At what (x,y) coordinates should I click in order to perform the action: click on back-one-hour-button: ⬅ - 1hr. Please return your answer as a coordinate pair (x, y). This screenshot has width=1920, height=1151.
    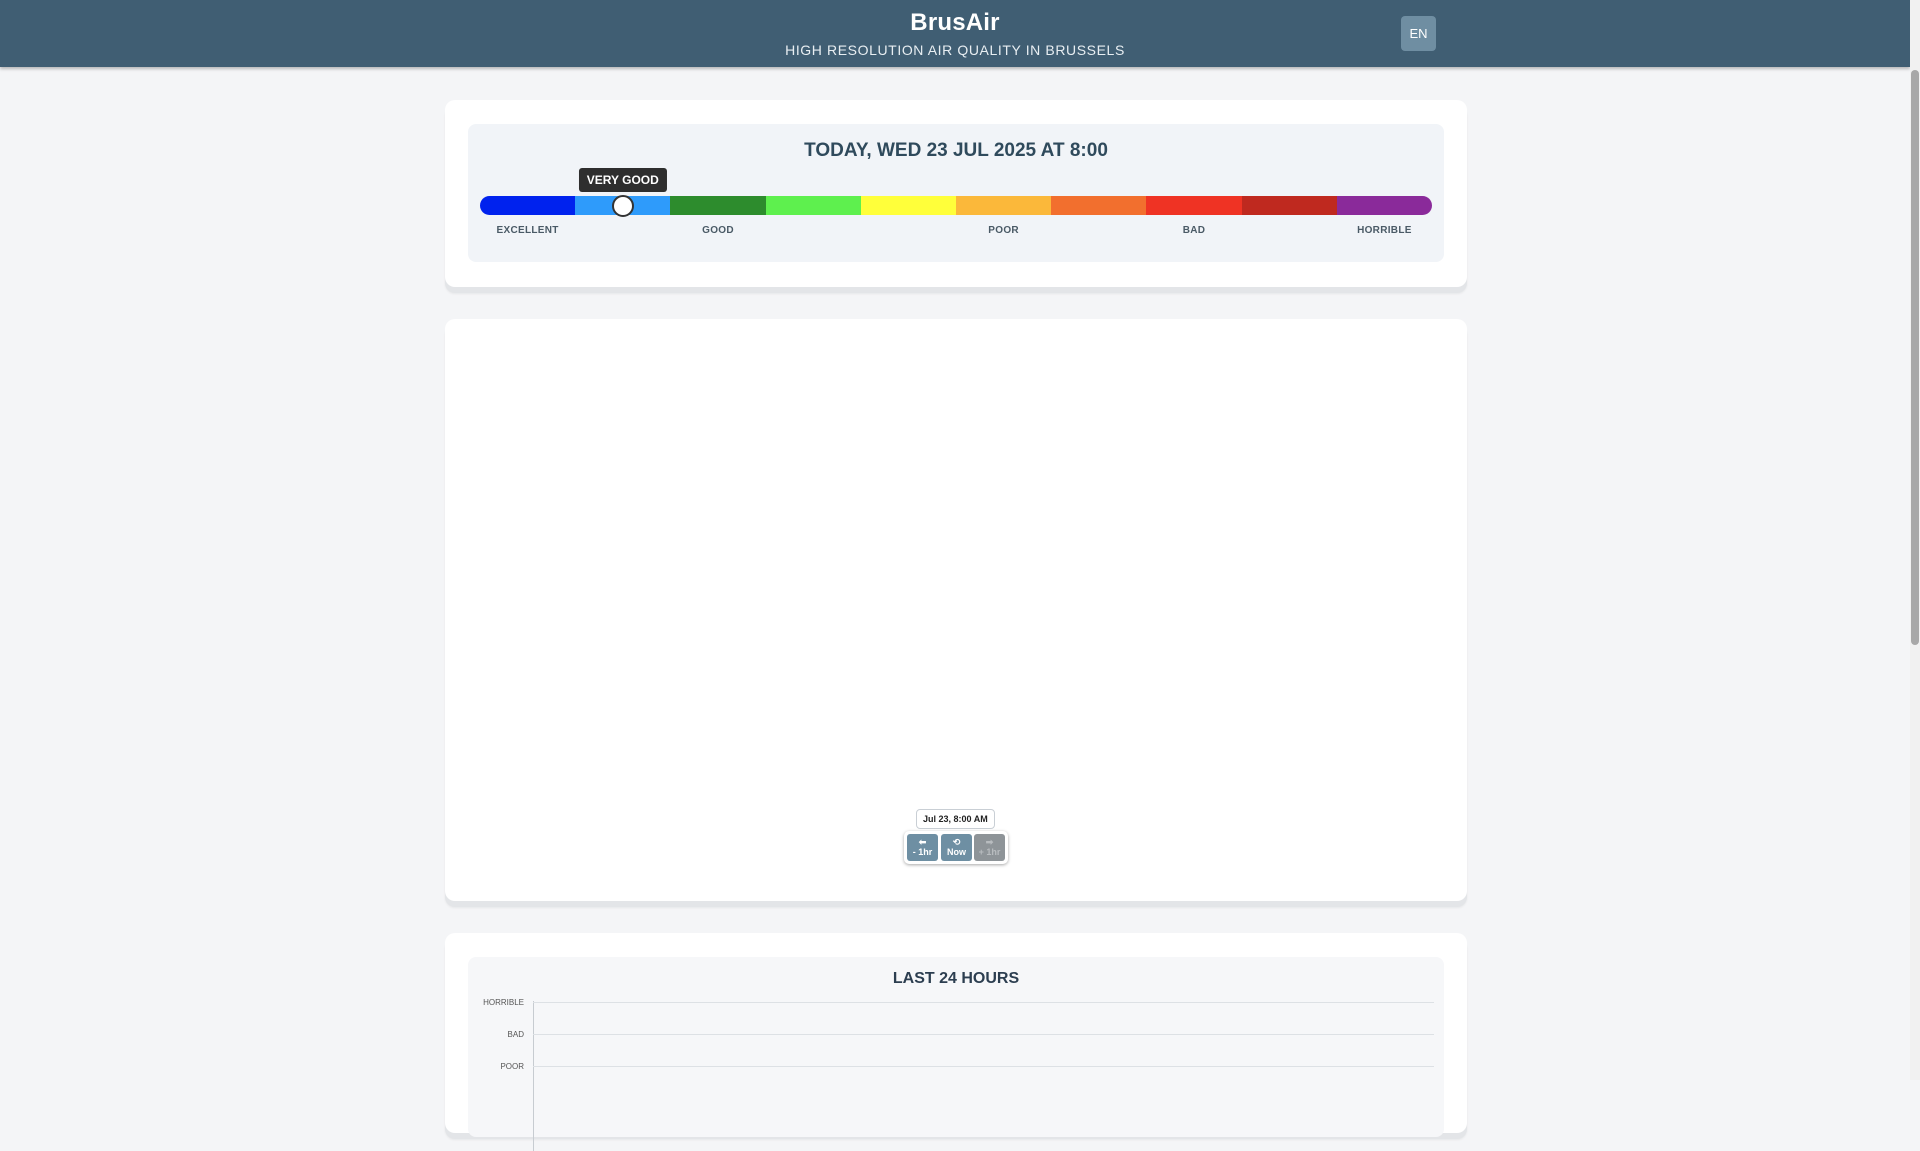
    Looking at the image, I should click on (922, 847).